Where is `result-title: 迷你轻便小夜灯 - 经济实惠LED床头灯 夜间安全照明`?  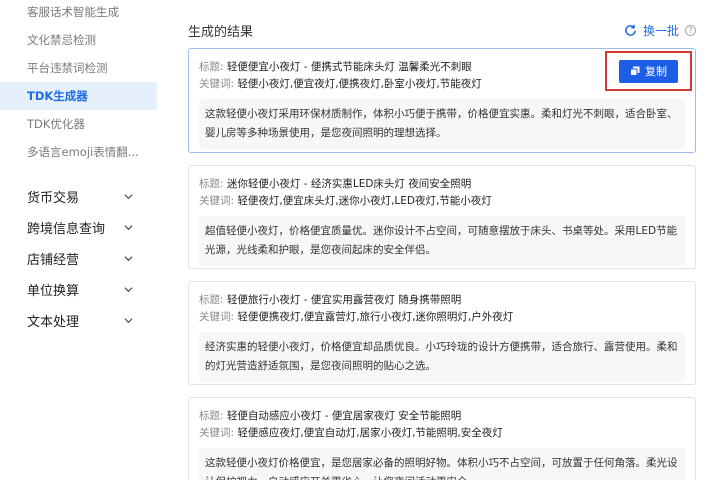 result-title: 迷你轻便小夜灯 - 经济实惠LED床头灯 夜间安全照明 is located at coordinates (349, 184).